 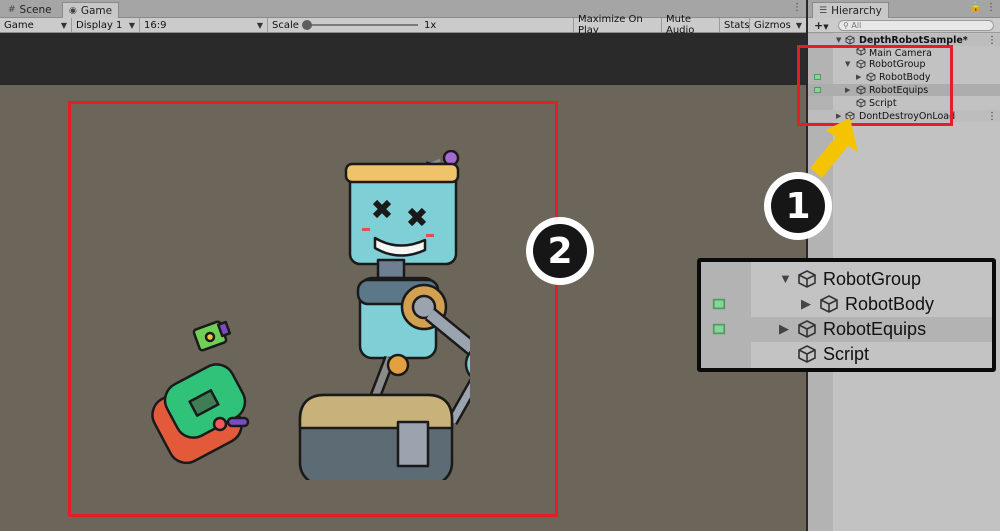 What do you see at coordinates (96, 10) in the screenshot?
I see `tab-game-label: Game` at bounding box center [96, 10].